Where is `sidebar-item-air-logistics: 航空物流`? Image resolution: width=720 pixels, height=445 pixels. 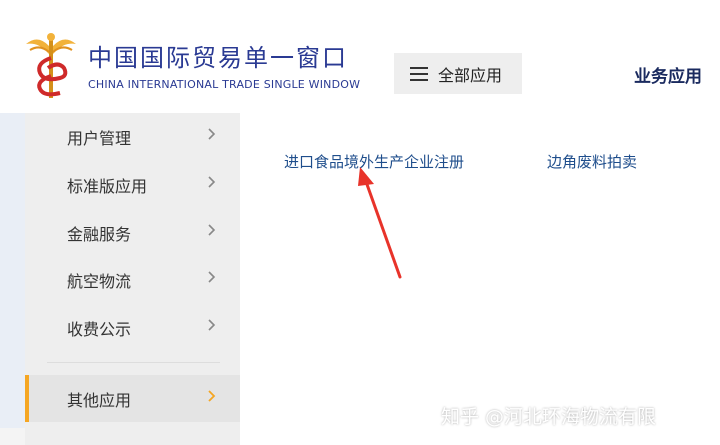
sidebar-item-air-logistics: 航空物流 is located at coordinates (132, 279).